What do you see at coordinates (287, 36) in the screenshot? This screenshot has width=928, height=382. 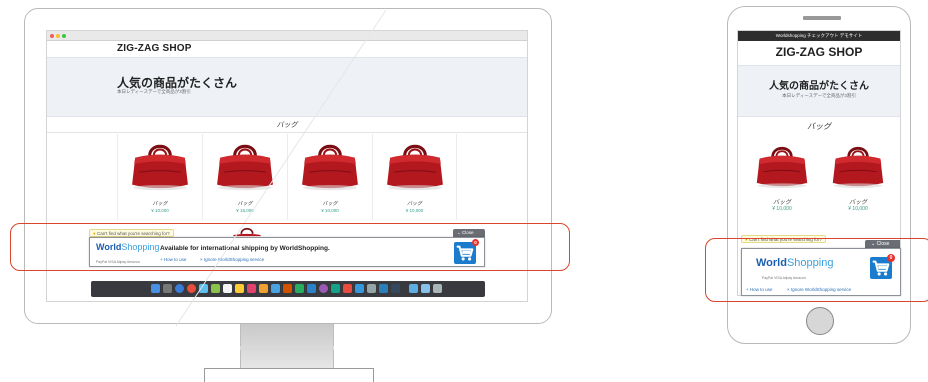 I see `browser-titlebar` at bounding box center [287, 36].